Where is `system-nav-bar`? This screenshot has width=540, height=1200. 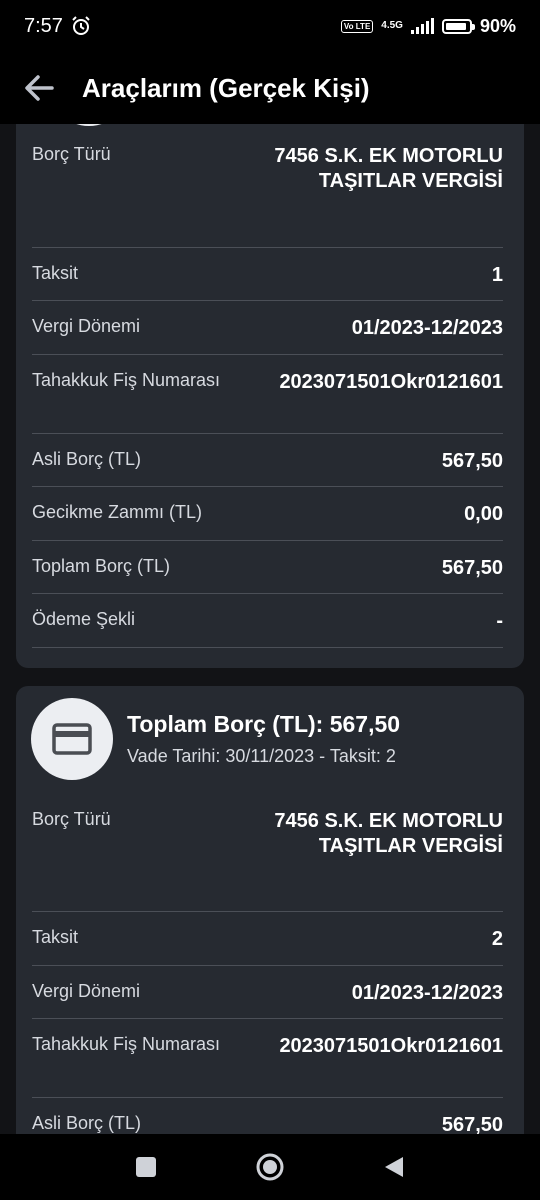 system-nav-bar is located at coordinates (270, 1167).